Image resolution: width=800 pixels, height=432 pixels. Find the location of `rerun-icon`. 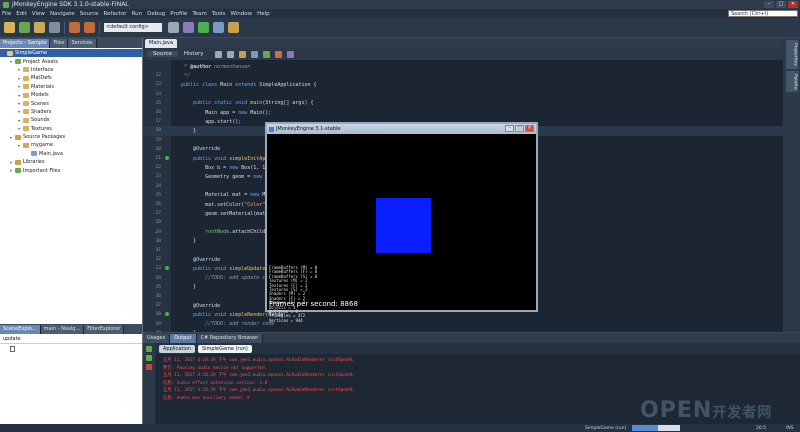

rerun-icon is located at coordinates (149, 349).